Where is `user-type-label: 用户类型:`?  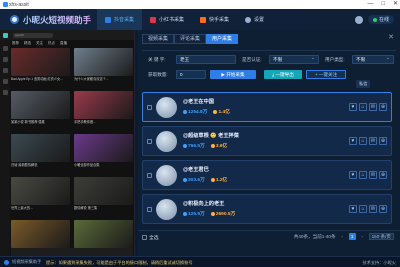
user-type-label: 用户类型: is located at coordinates (335, 59).